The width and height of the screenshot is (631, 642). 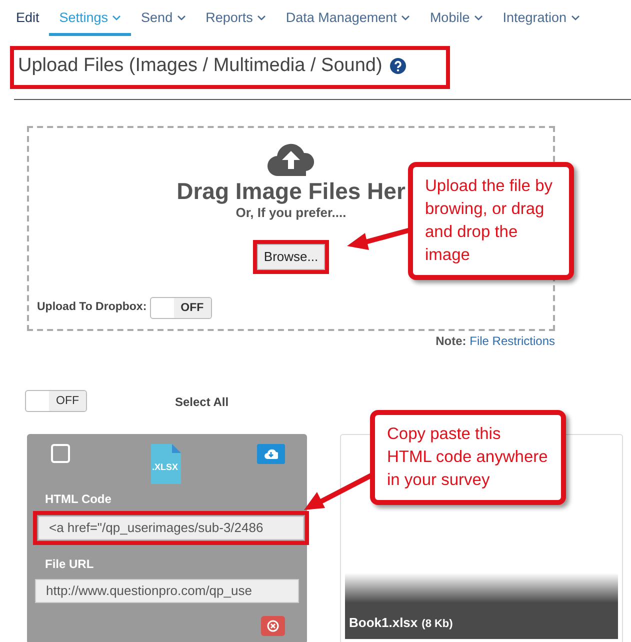 What do you see at coordinates (468, 458) in the screenshot?
I see `callout: Copy paste this HTML code anywhere in your survey` at bounding box center [468, 458].